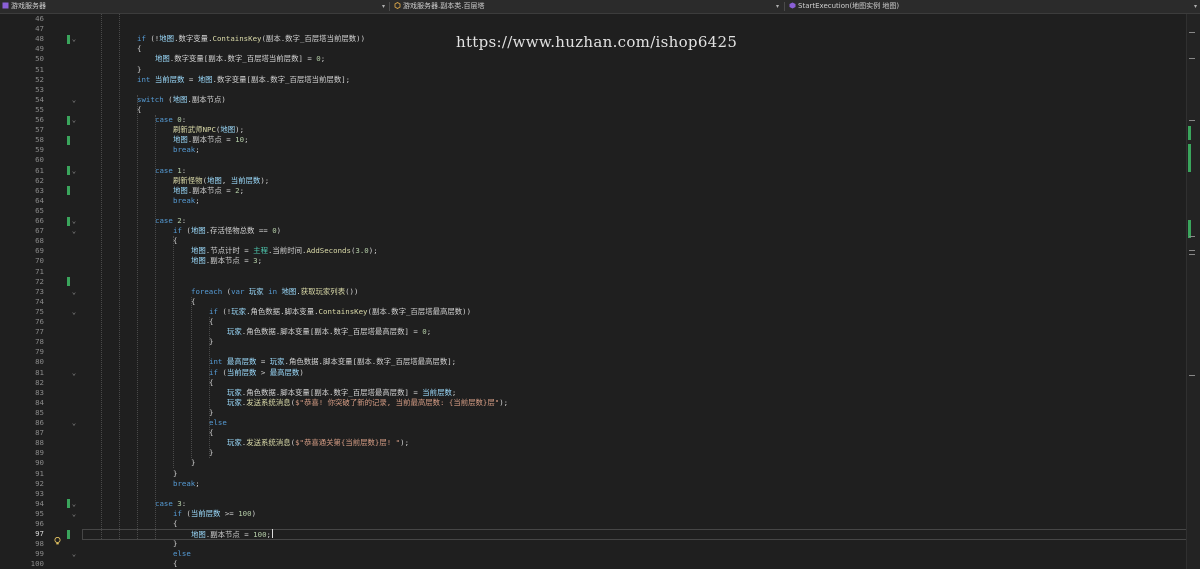 This screenshot has height=569, width=1200. Describe the element at coordinates (600, 413) in the screenshot. I see `code-line: 85}` at that location.